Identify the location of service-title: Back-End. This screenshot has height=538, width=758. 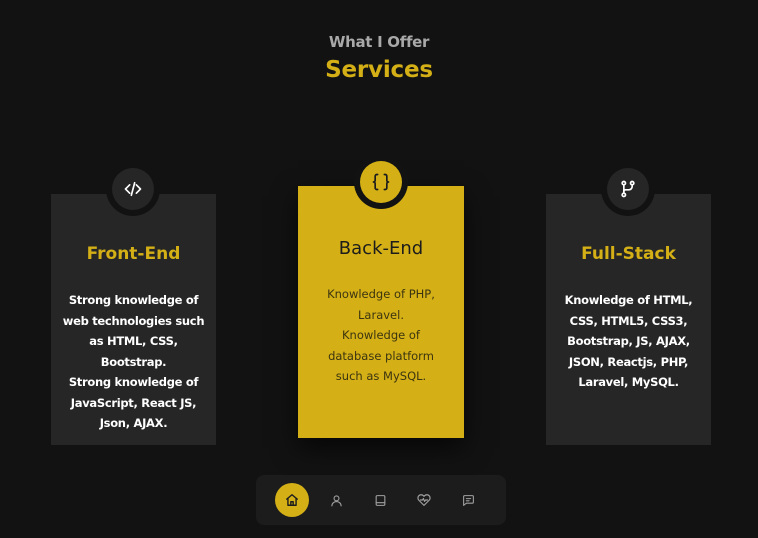
(381, 248).